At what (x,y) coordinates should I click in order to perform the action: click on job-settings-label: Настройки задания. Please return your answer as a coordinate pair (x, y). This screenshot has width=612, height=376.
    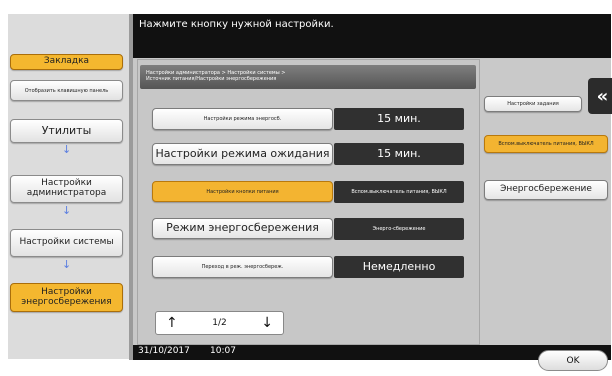
    Looking at the image, I should click on (533, 104).